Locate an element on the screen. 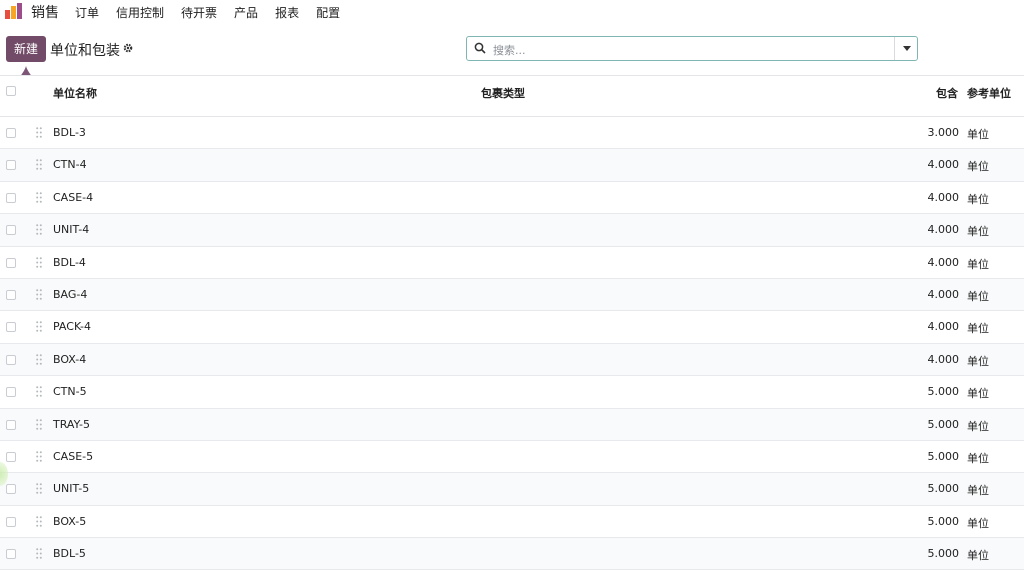  app-name: 销售 is located at coordinates (45, 12).